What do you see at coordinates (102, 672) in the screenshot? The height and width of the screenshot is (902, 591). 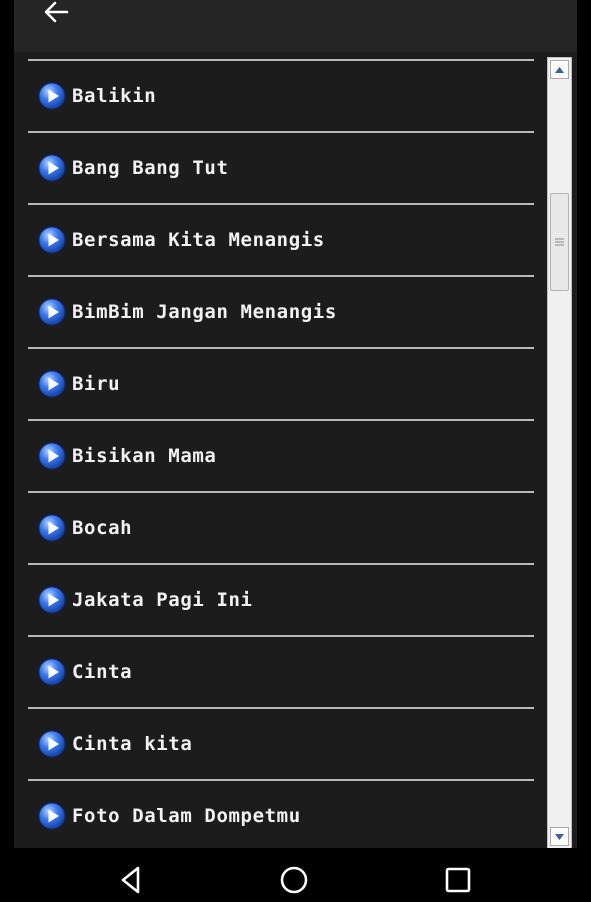 I see `song-title: Cinta` at bounding box center [102, 672].